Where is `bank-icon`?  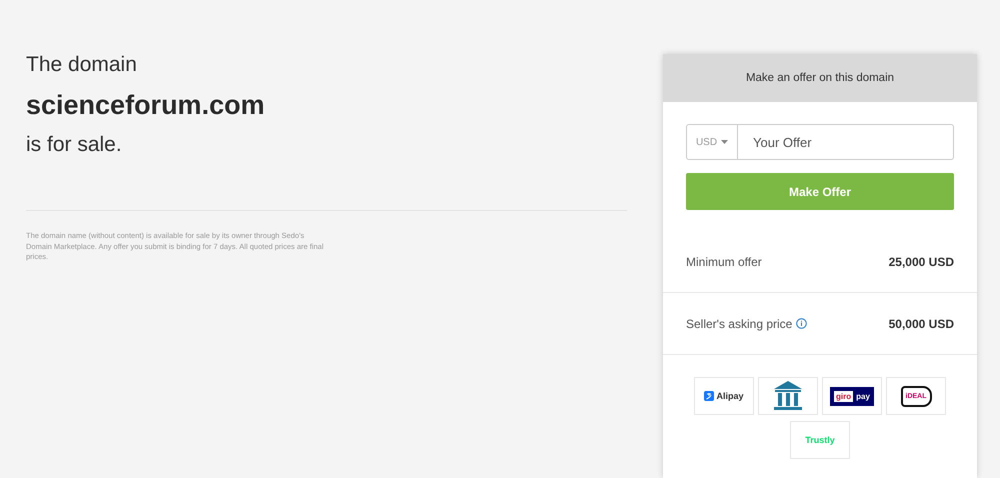 bank-icon is located at coordinates (788, 396).